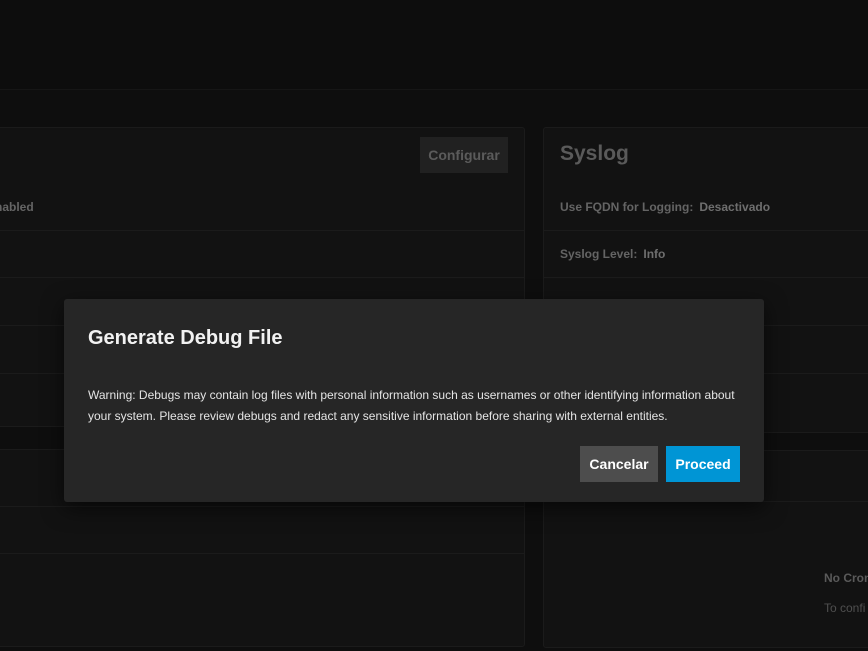 This screenshot has width=868, height=651. I want to click on dialog-title: Generate Debug File, so click(185, 338).